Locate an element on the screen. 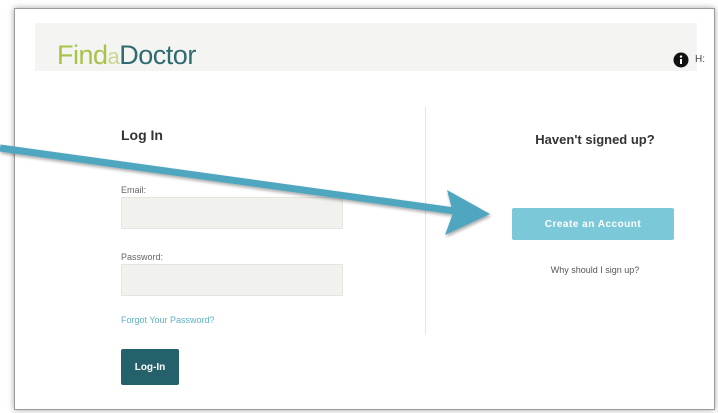 The image size is (718, 413). logo-find-text: Find is located at coordinates (82, 55).